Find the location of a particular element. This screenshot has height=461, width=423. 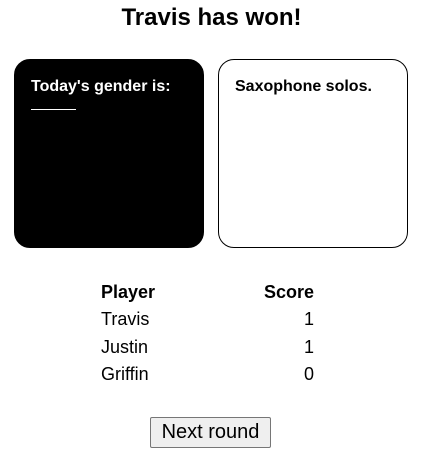

player-name: Griffin is located at coordinates (125, 374).